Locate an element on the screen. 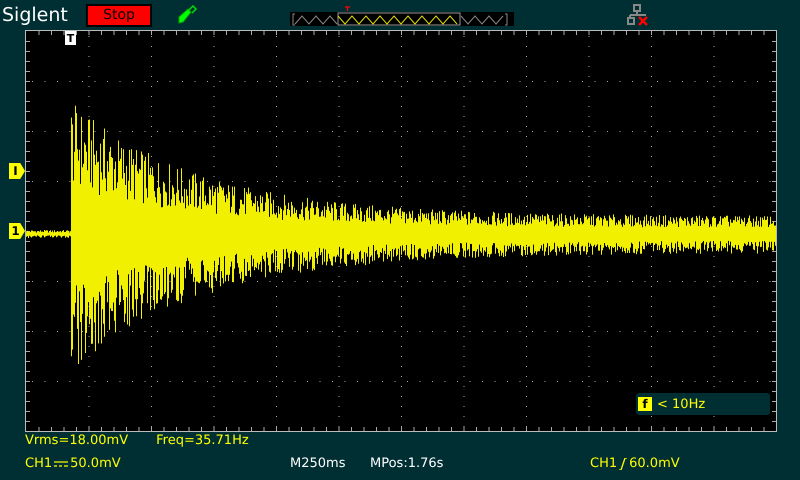 Image resolution: width=800 pixels, height=480 pixels. filter-icon: f is located at coordinates (645, 404).